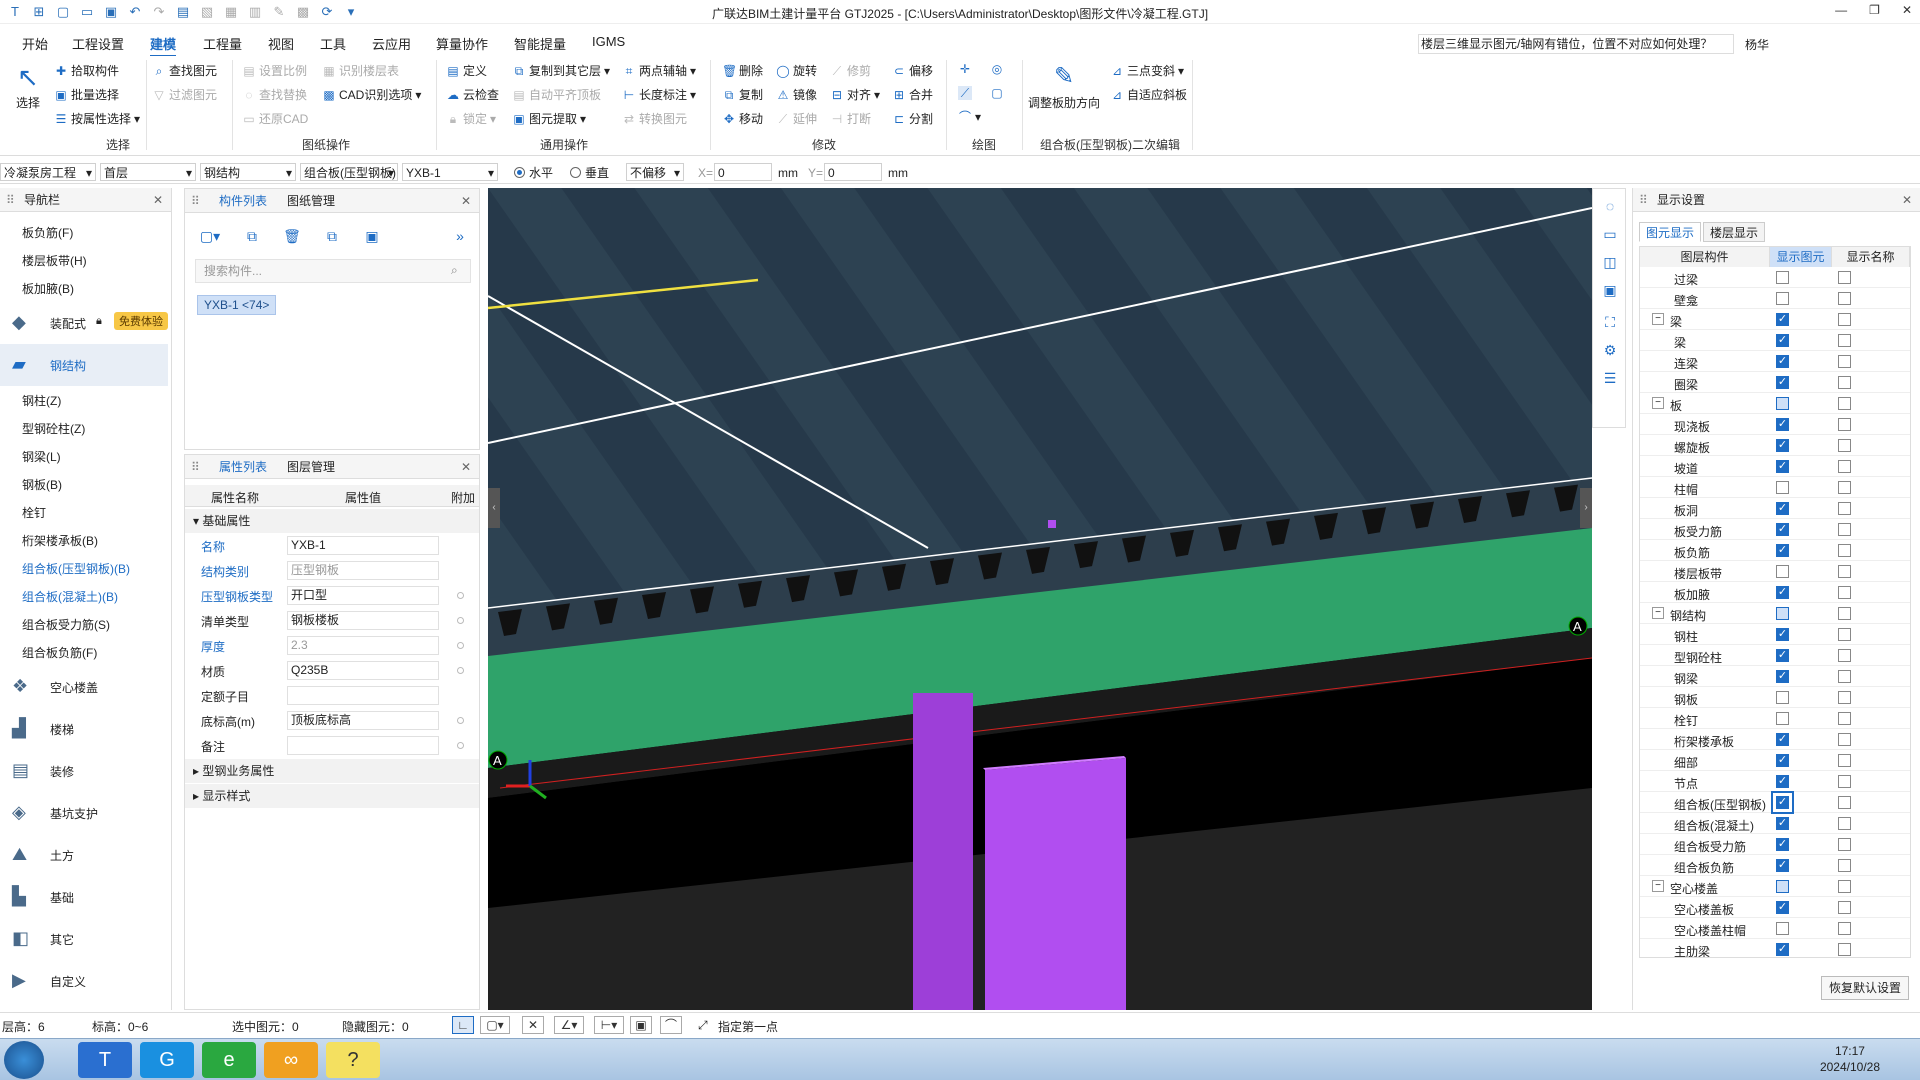 The image size is (1920, 1080). I want to click on extend-button: ⟋ 延伸, so click(796, 118).